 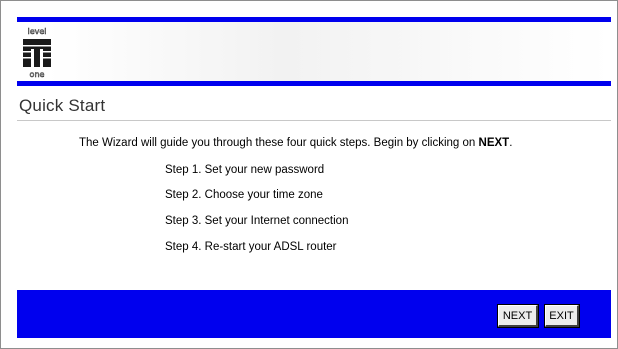 What do you see at coordinates (314, 120) in the screenshot?
I see `title-divider` at bounding box center [314, 120].